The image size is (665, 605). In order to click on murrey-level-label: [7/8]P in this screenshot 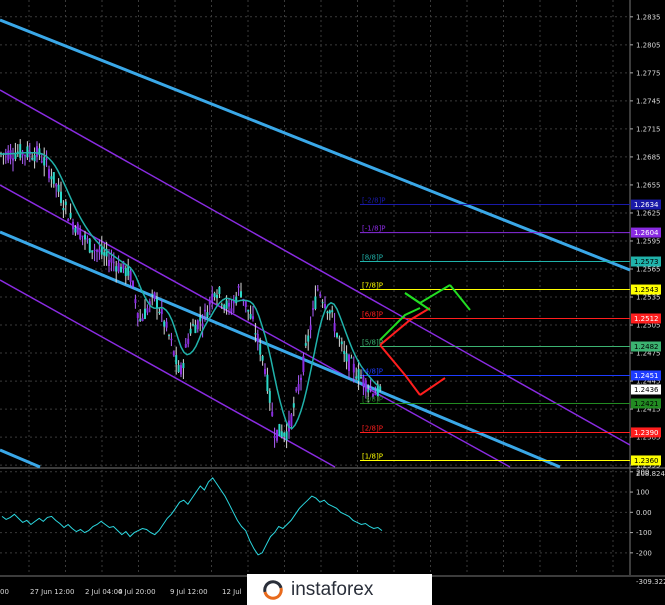, I will do `click(372, 286)`.